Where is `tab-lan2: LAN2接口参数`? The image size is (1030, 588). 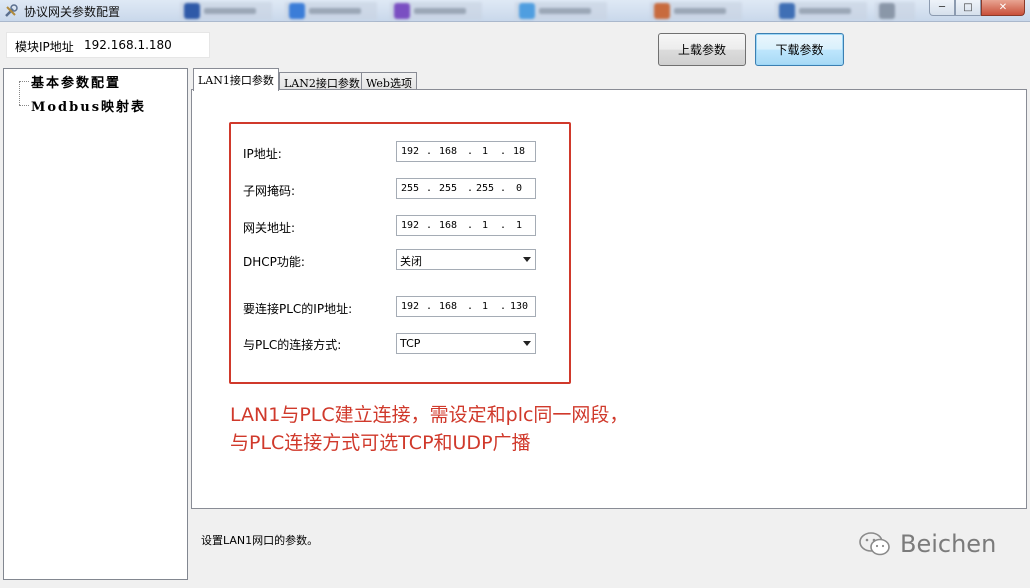 tab-lan2: LAN2接口参数 is located at coordinates (322, 81).